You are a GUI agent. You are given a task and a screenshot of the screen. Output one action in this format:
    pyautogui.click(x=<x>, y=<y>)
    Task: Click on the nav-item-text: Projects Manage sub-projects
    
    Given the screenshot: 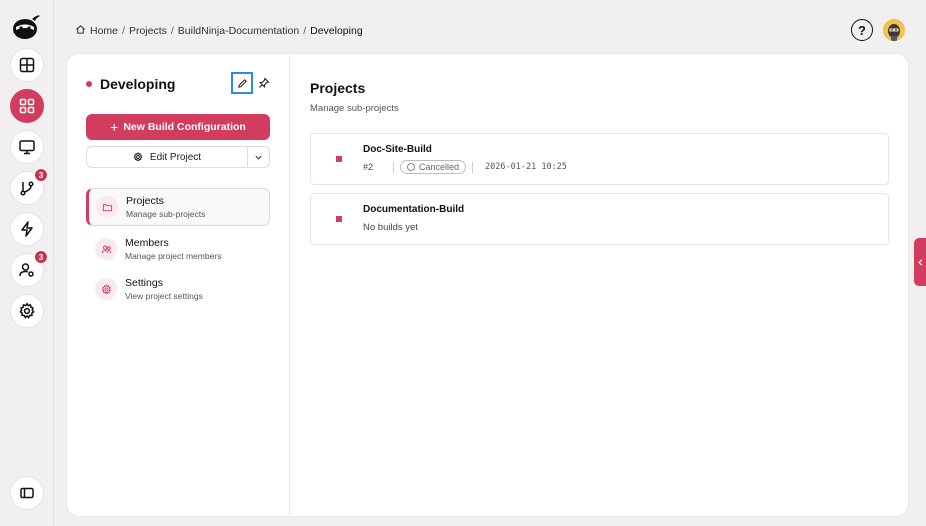 What is the action you would take?
    pyautogui.click(x=165, y=207)
    